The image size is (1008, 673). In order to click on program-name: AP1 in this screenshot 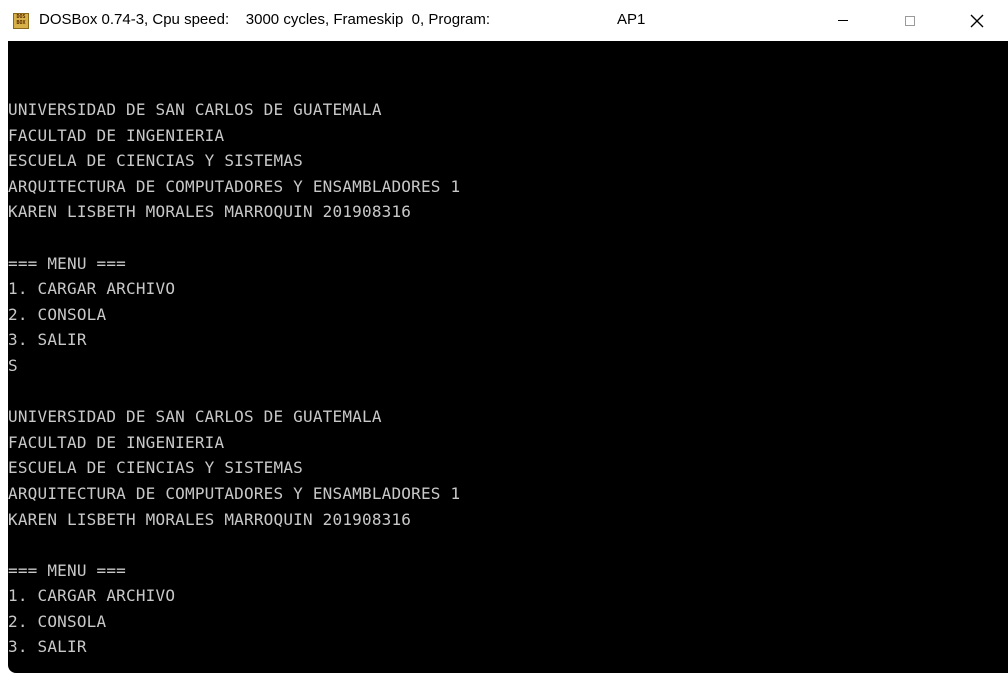, I will do `click(631, 19)`.